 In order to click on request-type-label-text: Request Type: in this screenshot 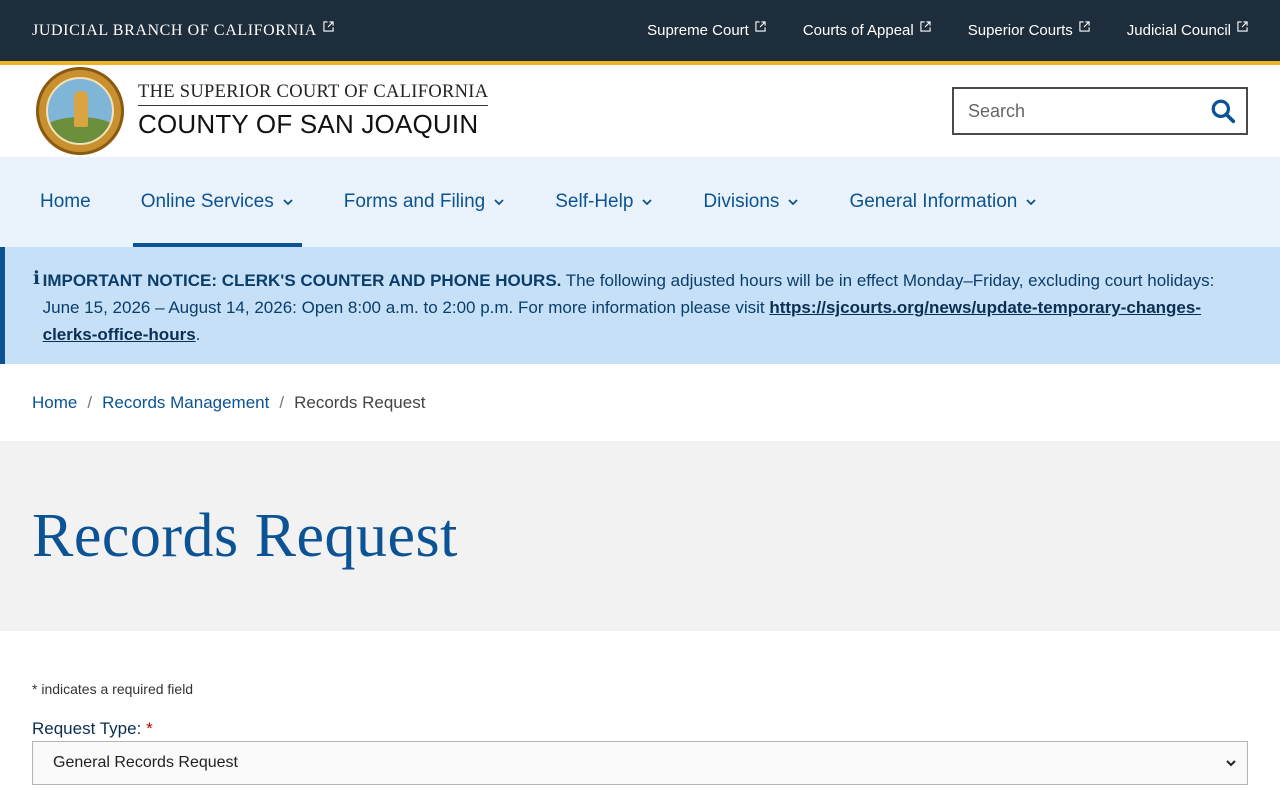, I will do `click(87, 728)`.